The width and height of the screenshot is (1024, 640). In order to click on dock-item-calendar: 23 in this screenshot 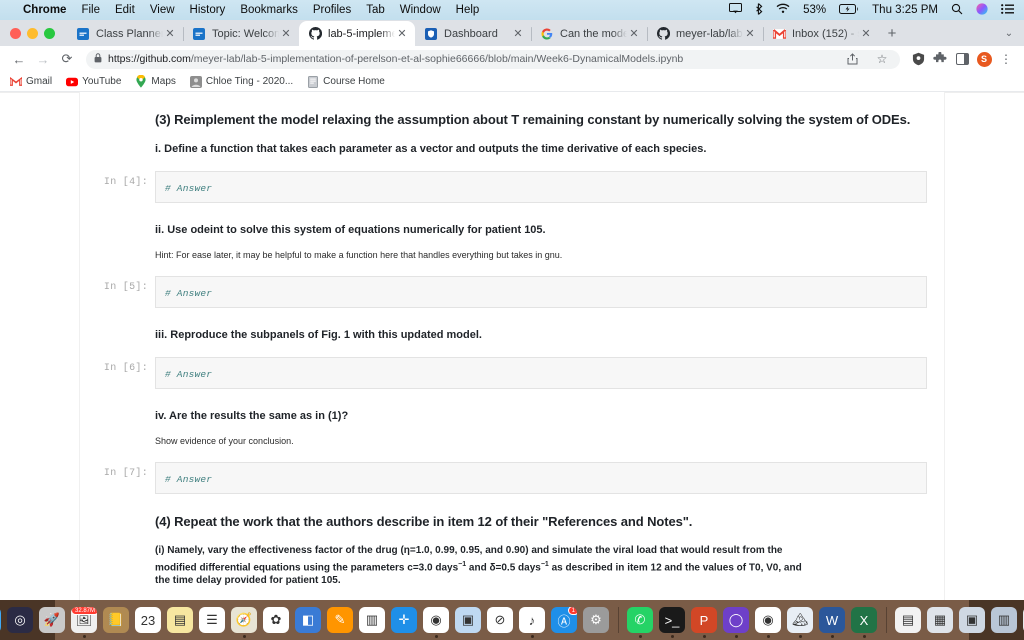, I will do `click(148, 622)`.